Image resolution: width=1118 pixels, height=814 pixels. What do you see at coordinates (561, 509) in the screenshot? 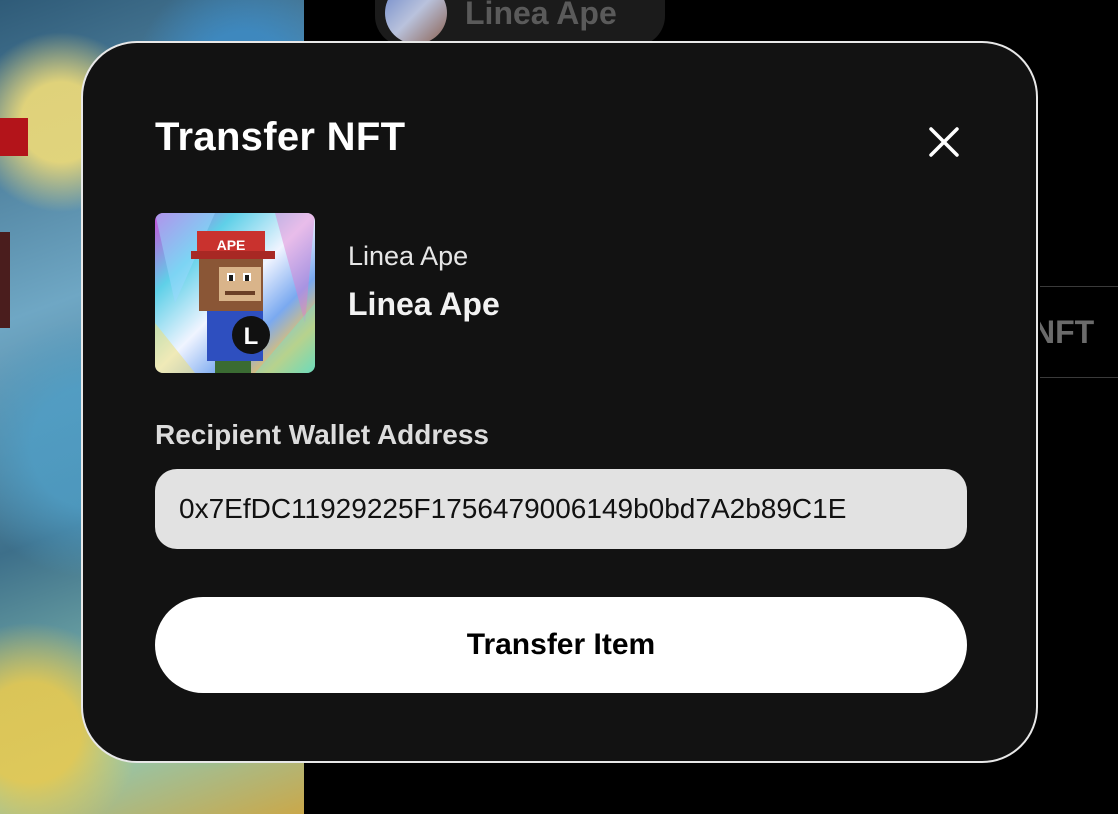
I see `recipient-address-input` at bounding box center [561, 509].